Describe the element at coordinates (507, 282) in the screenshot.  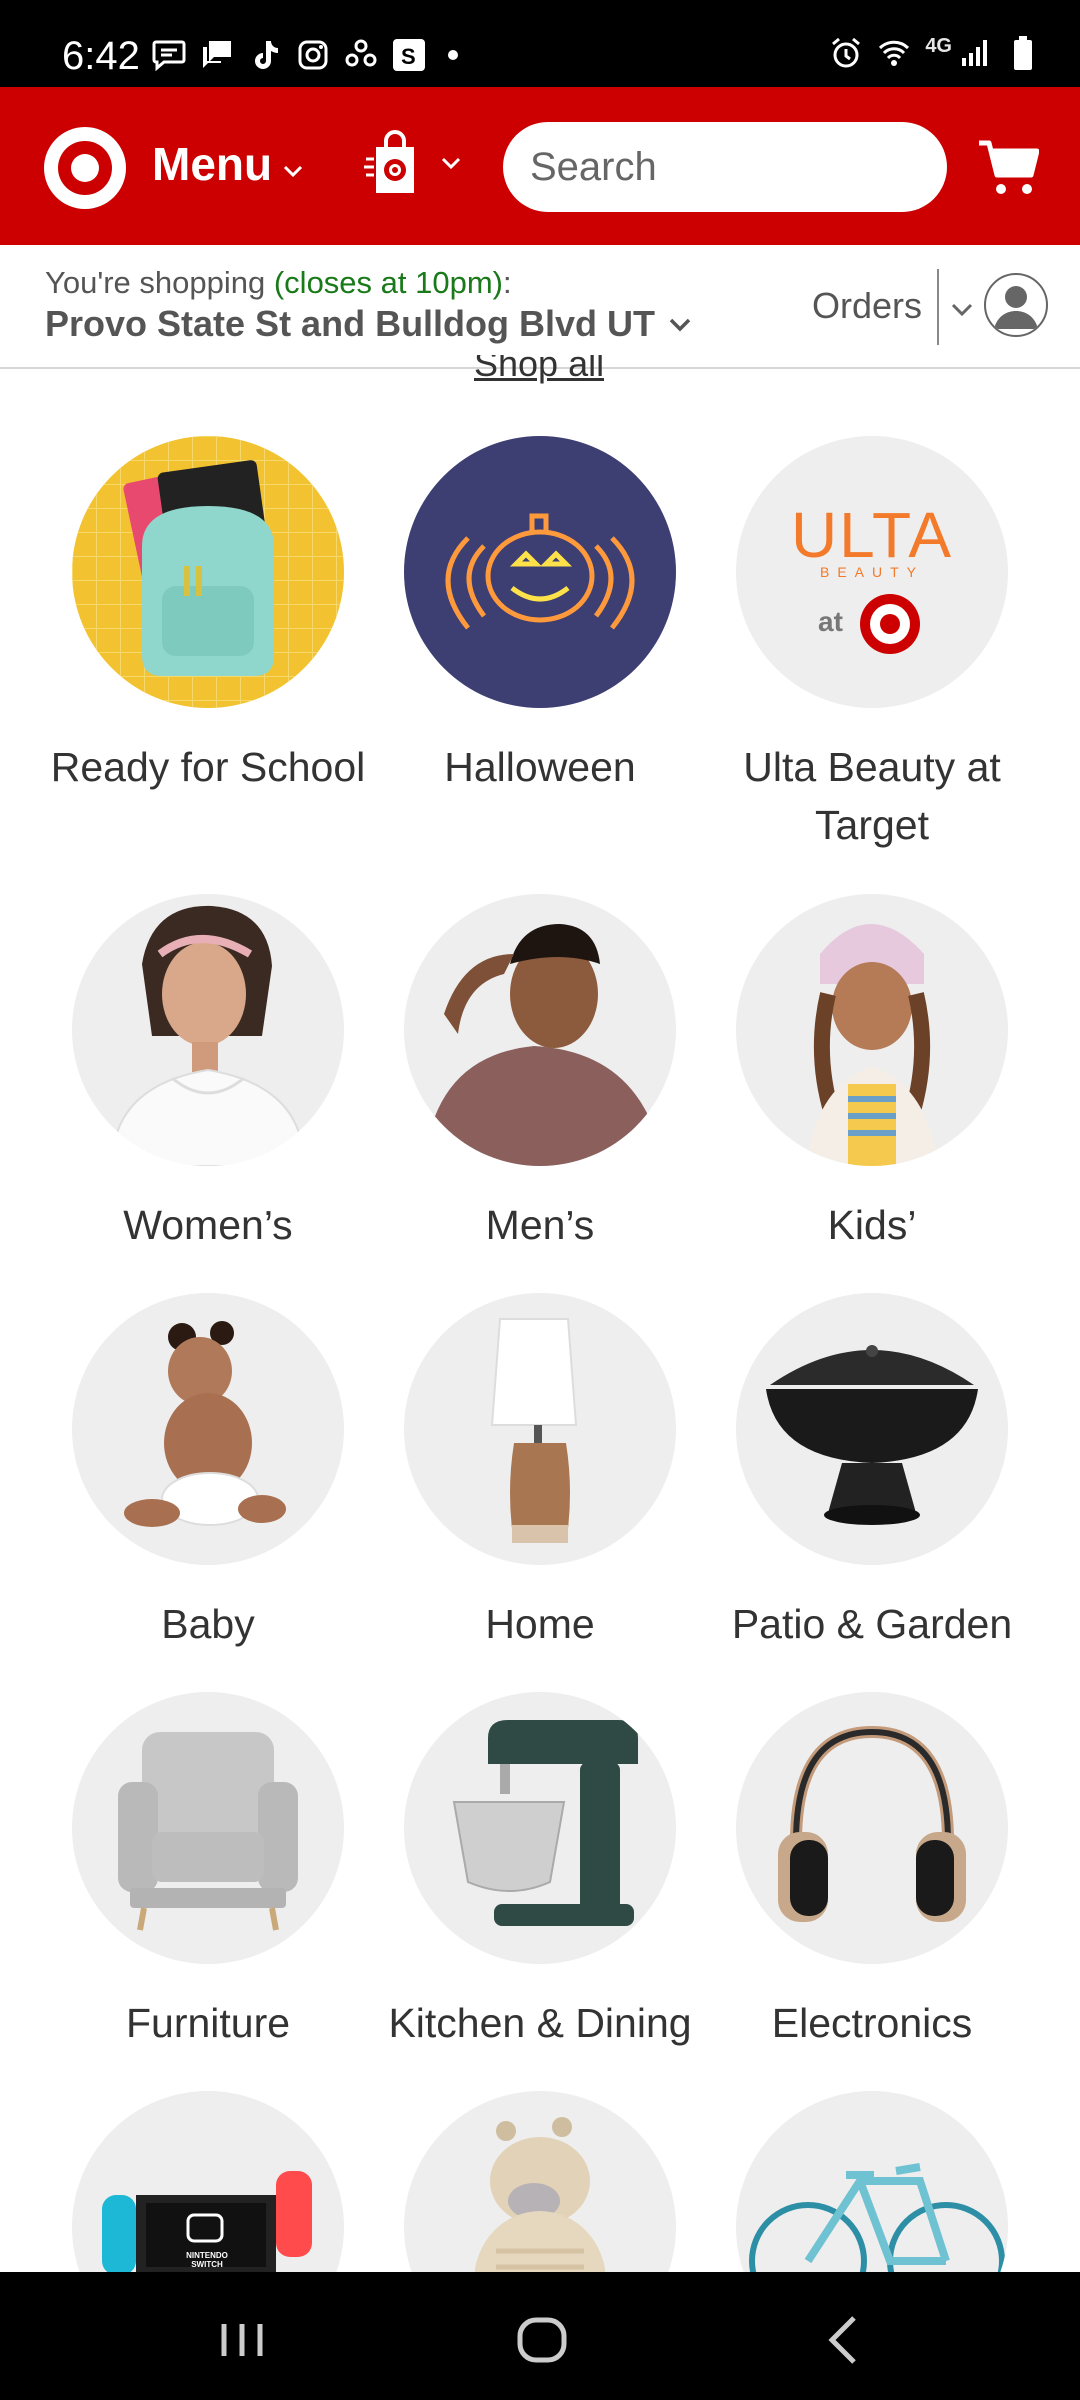
I see `shopping-suffix: :` at that location.